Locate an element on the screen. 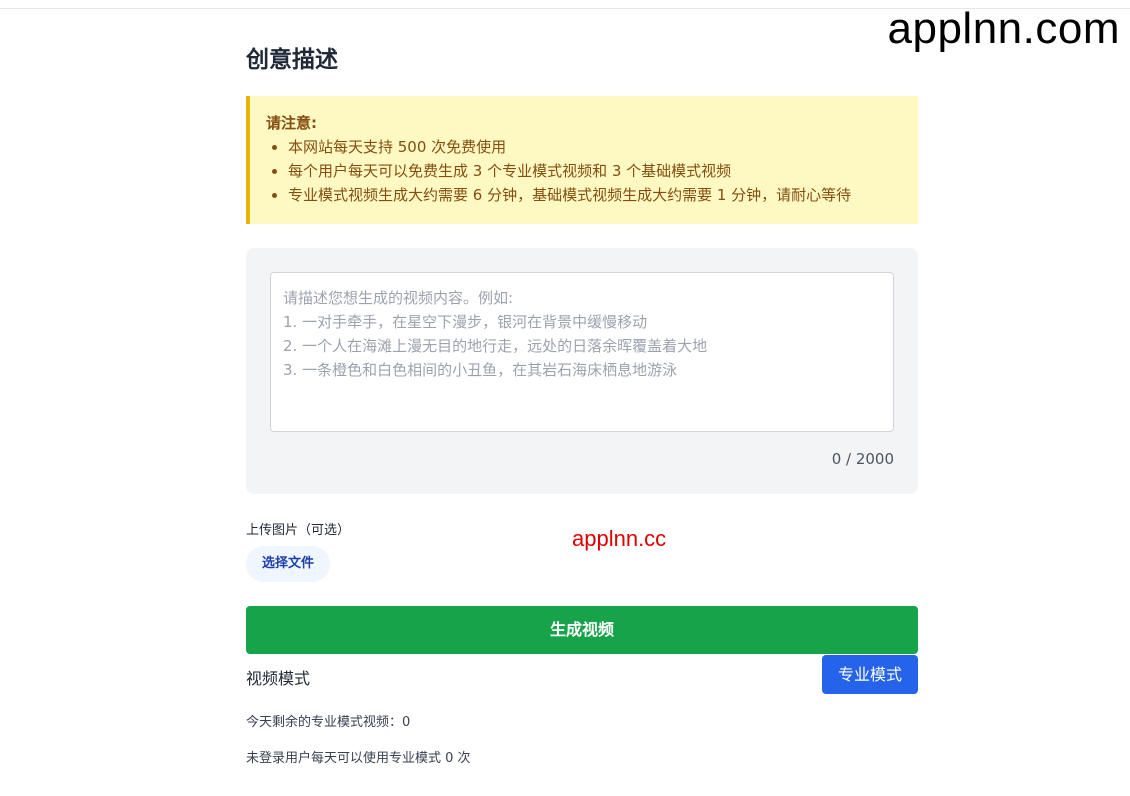 Image resolution: width=1130 pixels, height=796 pixels. remaining-pro-count: 今天剩余的专业模式视频：0 is located at coordinates (328, 722).